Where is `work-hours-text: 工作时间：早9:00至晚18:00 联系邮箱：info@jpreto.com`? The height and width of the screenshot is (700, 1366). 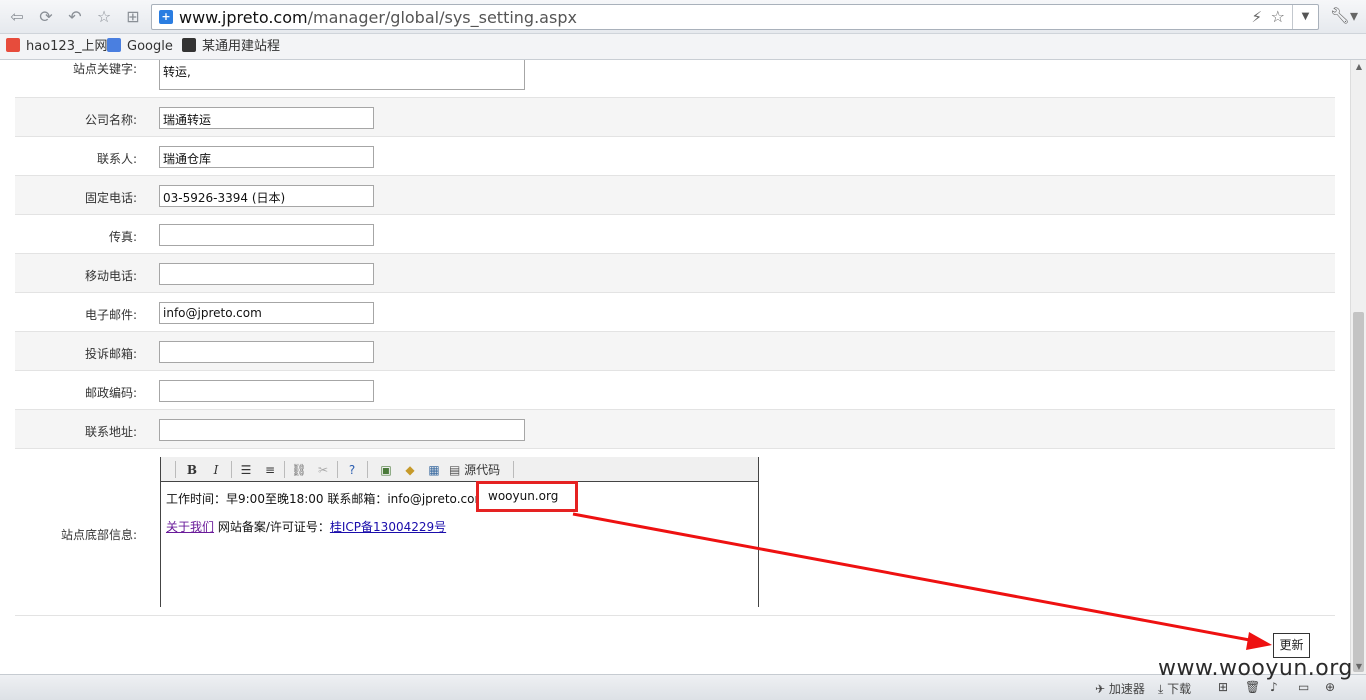
work-hours-text: 工作时间：早9:00至晚18:00 联系邮箱：info@jpreto.com is located at coordinates (326, 499).